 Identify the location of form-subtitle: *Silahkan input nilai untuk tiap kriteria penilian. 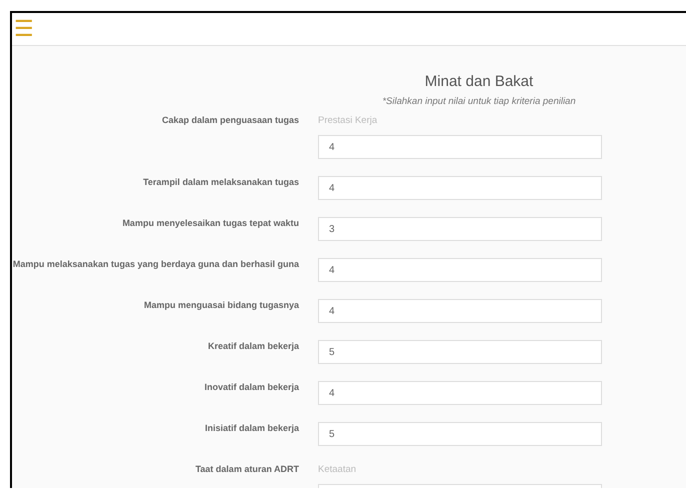
(479, 102).